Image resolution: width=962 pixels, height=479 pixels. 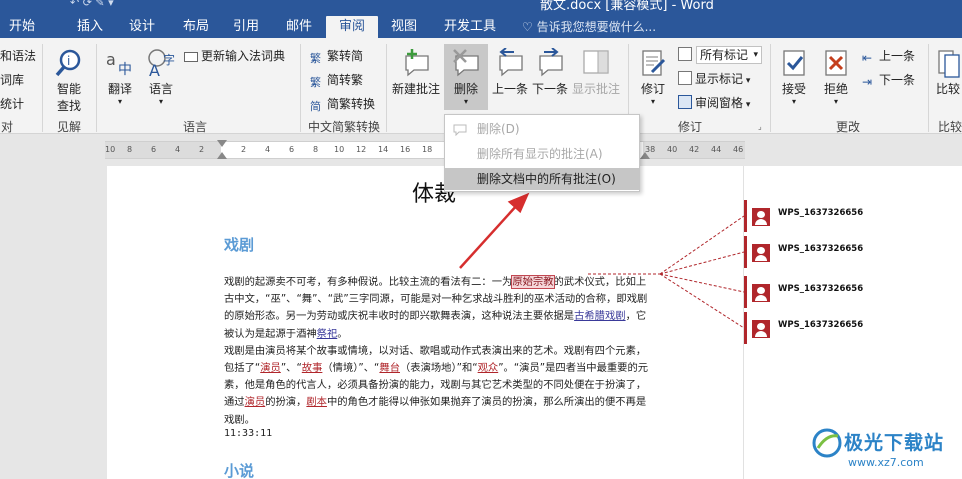 I want to click on brand-logo-icon, so click(x=827, y=443).